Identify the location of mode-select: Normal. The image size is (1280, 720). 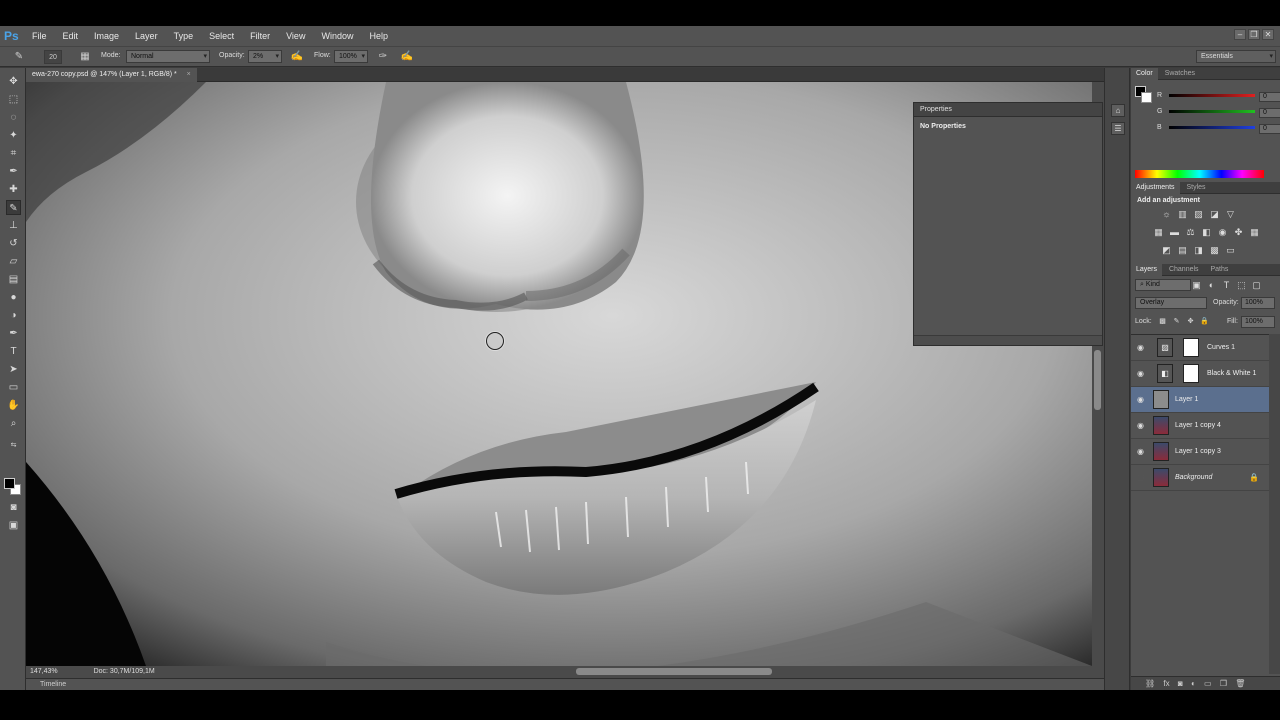
(168, 56).